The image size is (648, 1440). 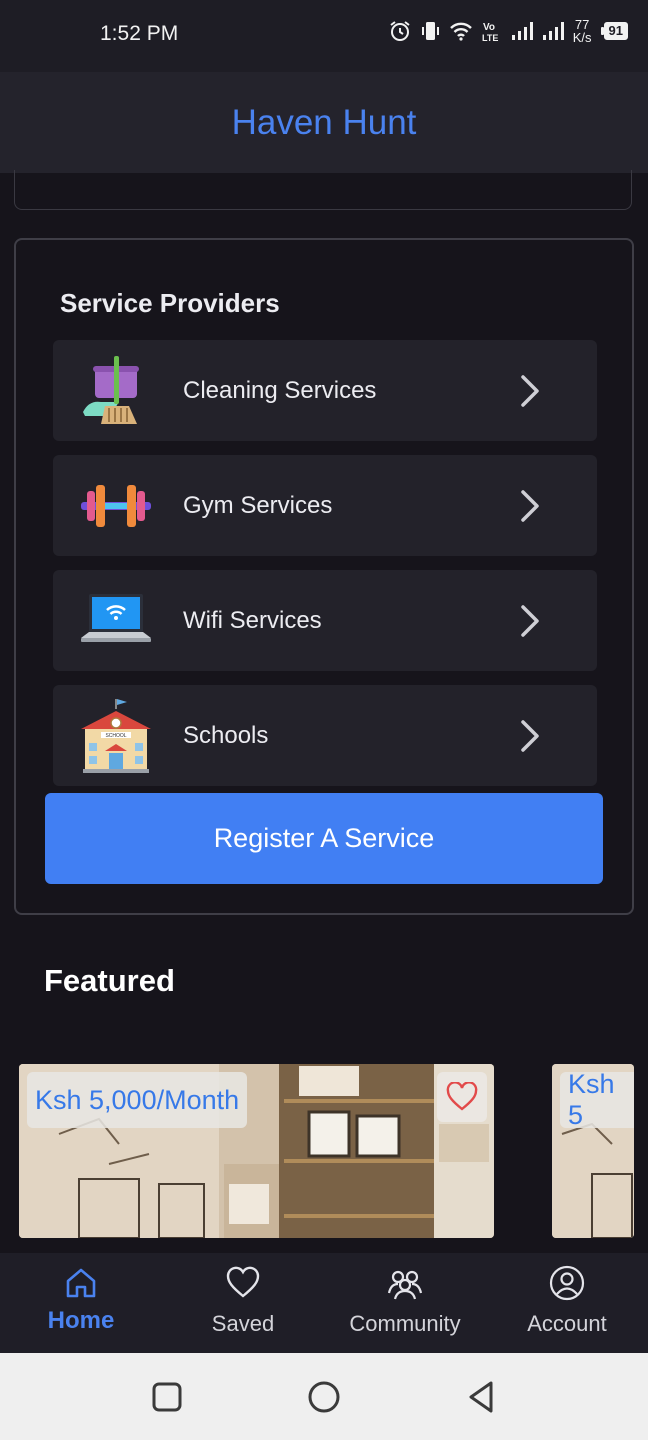 What do you see at coordinates (256, 1151) in the screenshot?
I see `featured-listing-card: Ksh 5,000/Month` at bounding box center [256, 1151].